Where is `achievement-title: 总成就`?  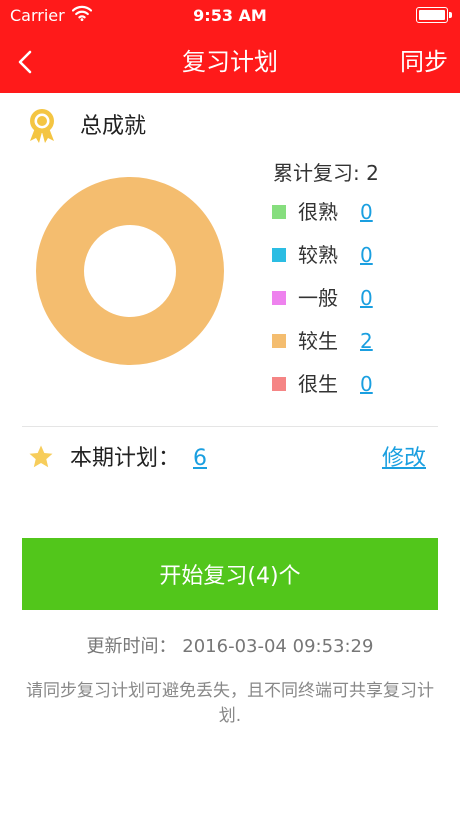 achievement-title: 总成就 is located at coordinates (113, 126).